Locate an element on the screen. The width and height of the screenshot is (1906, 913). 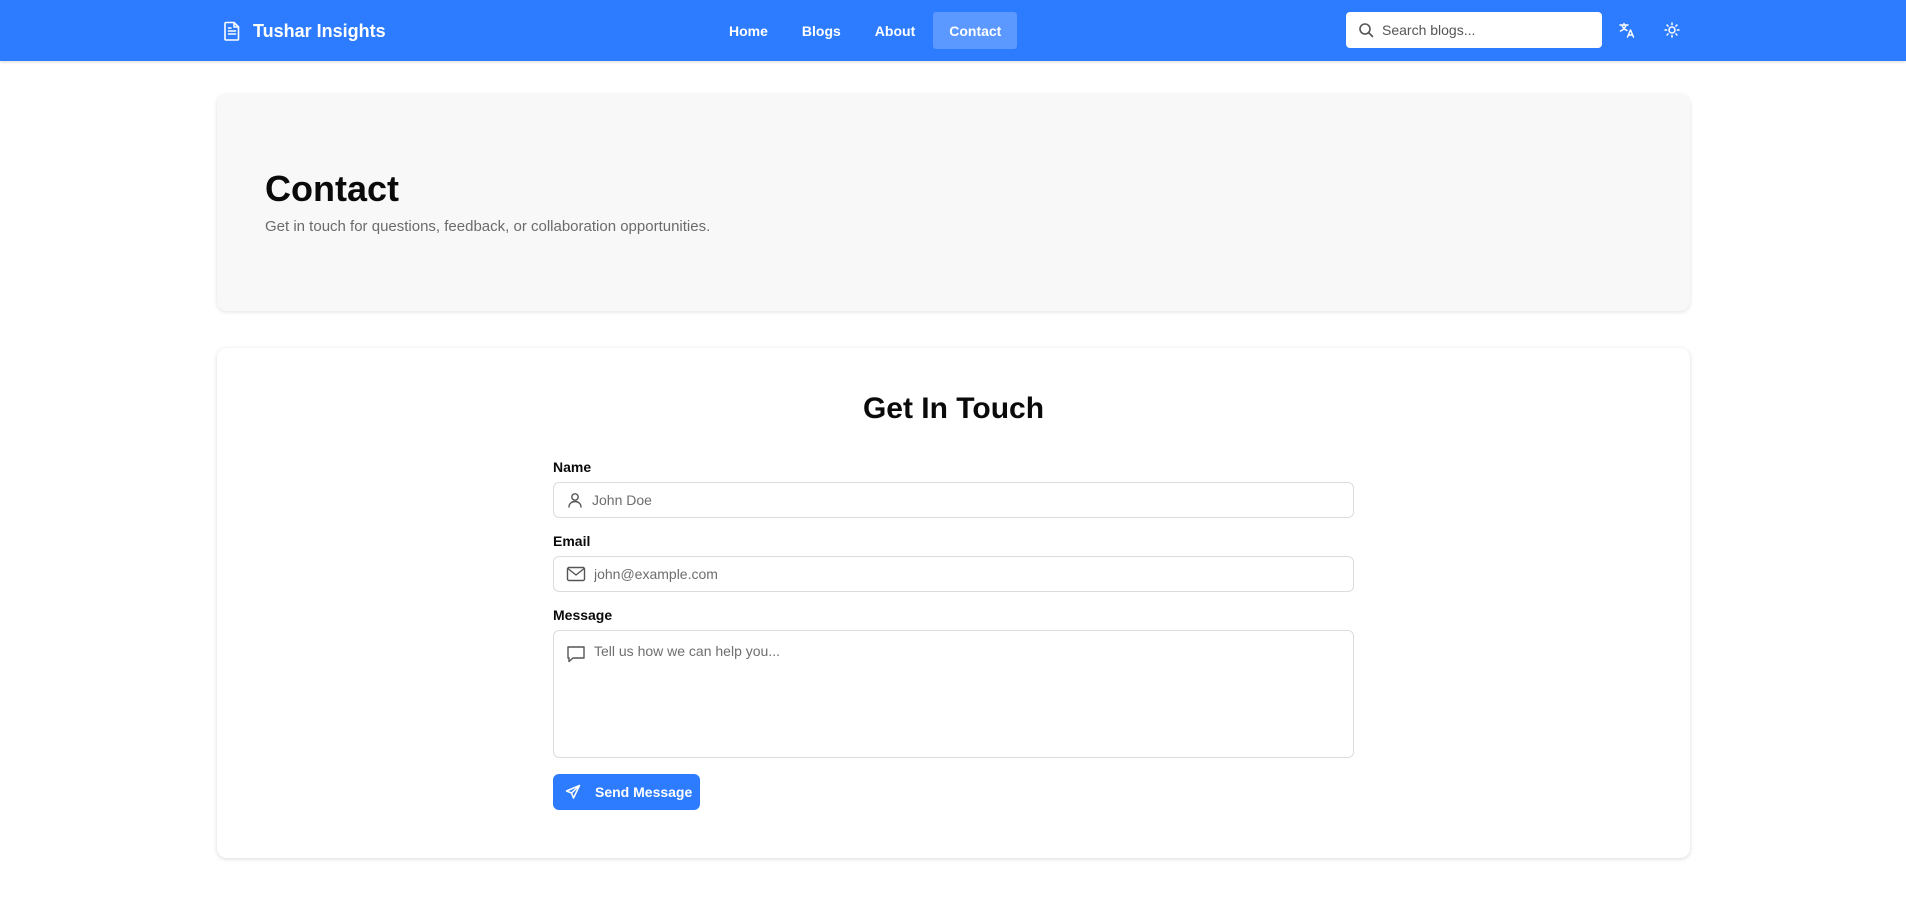
brand-name: Tushar Insights is located at coordinates (319, 30).